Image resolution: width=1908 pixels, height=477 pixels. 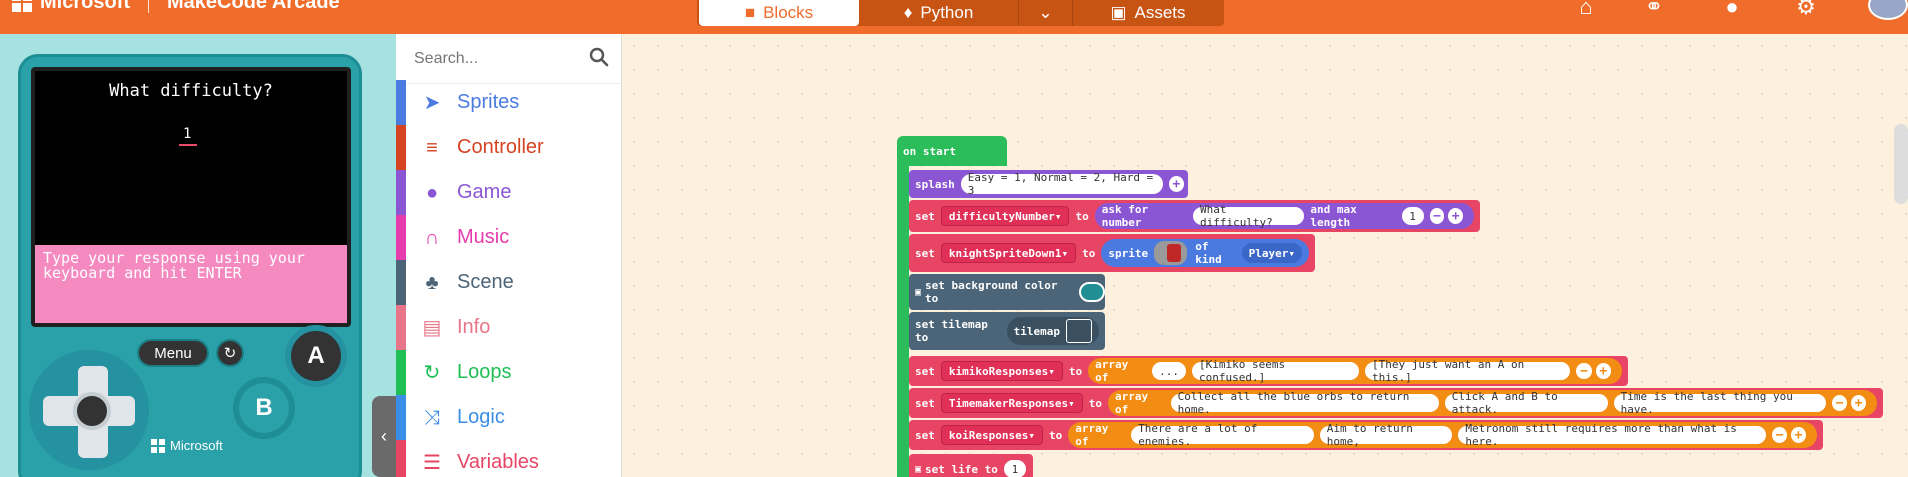 I want to click on home-icon: ⌂, so click(x=1586, y=9).